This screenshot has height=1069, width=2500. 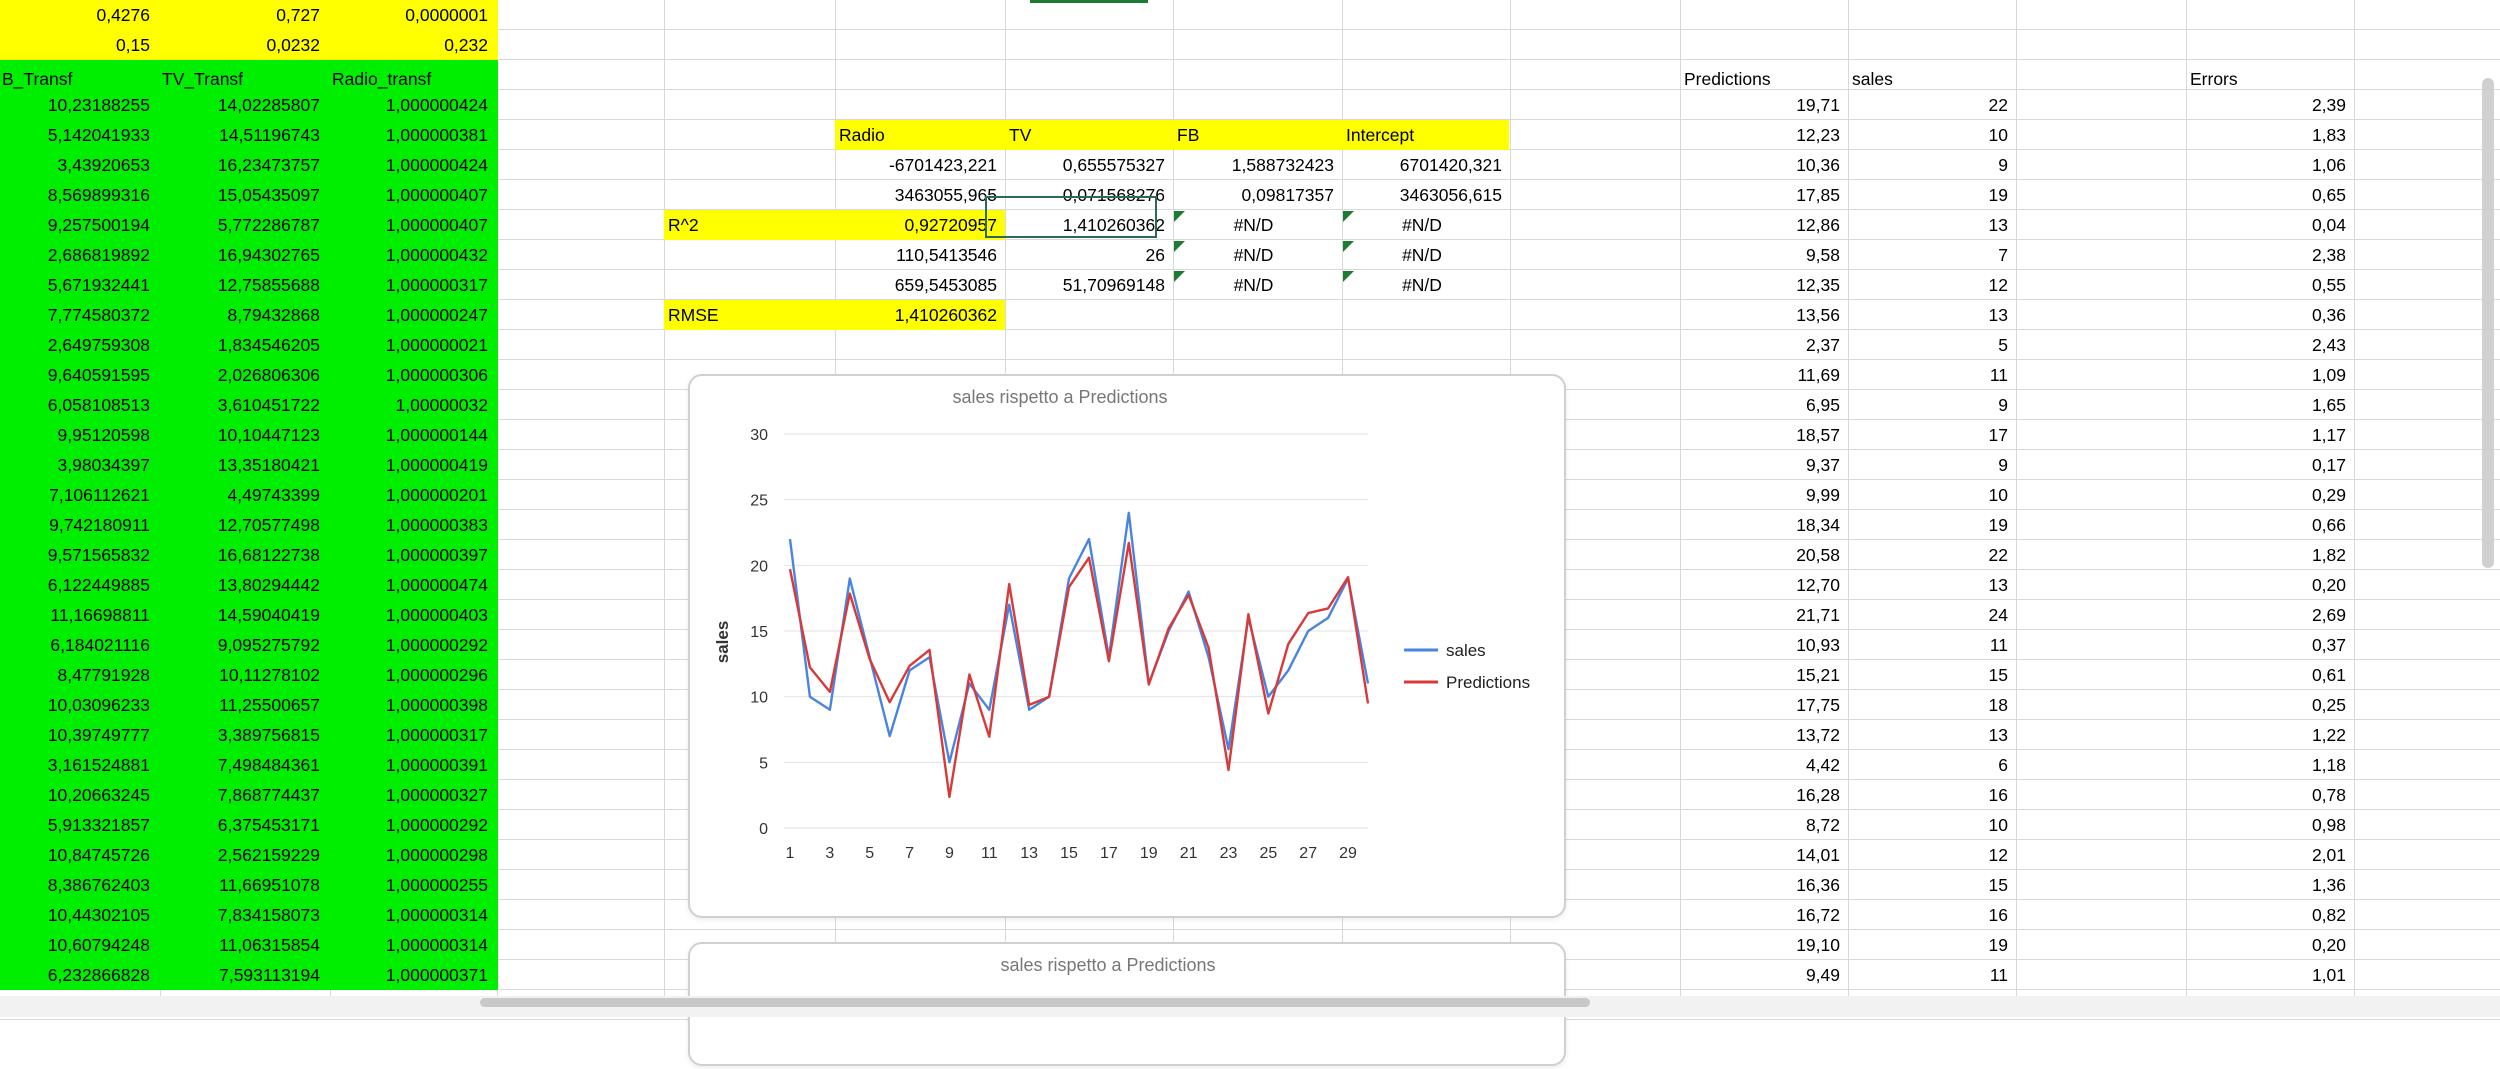 What do you see at coordinates (75, 975) in the screenshot?
I see `data-cell: 6,232866828` at bounding box center [75, 975].